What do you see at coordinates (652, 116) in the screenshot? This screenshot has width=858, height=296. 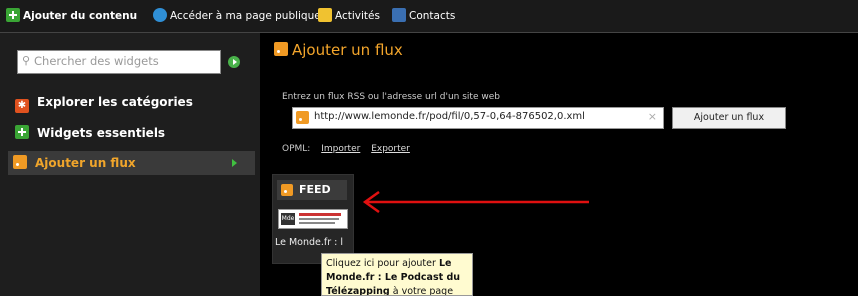 I see `clear-icon: ×` at bounding box center [652, 116].